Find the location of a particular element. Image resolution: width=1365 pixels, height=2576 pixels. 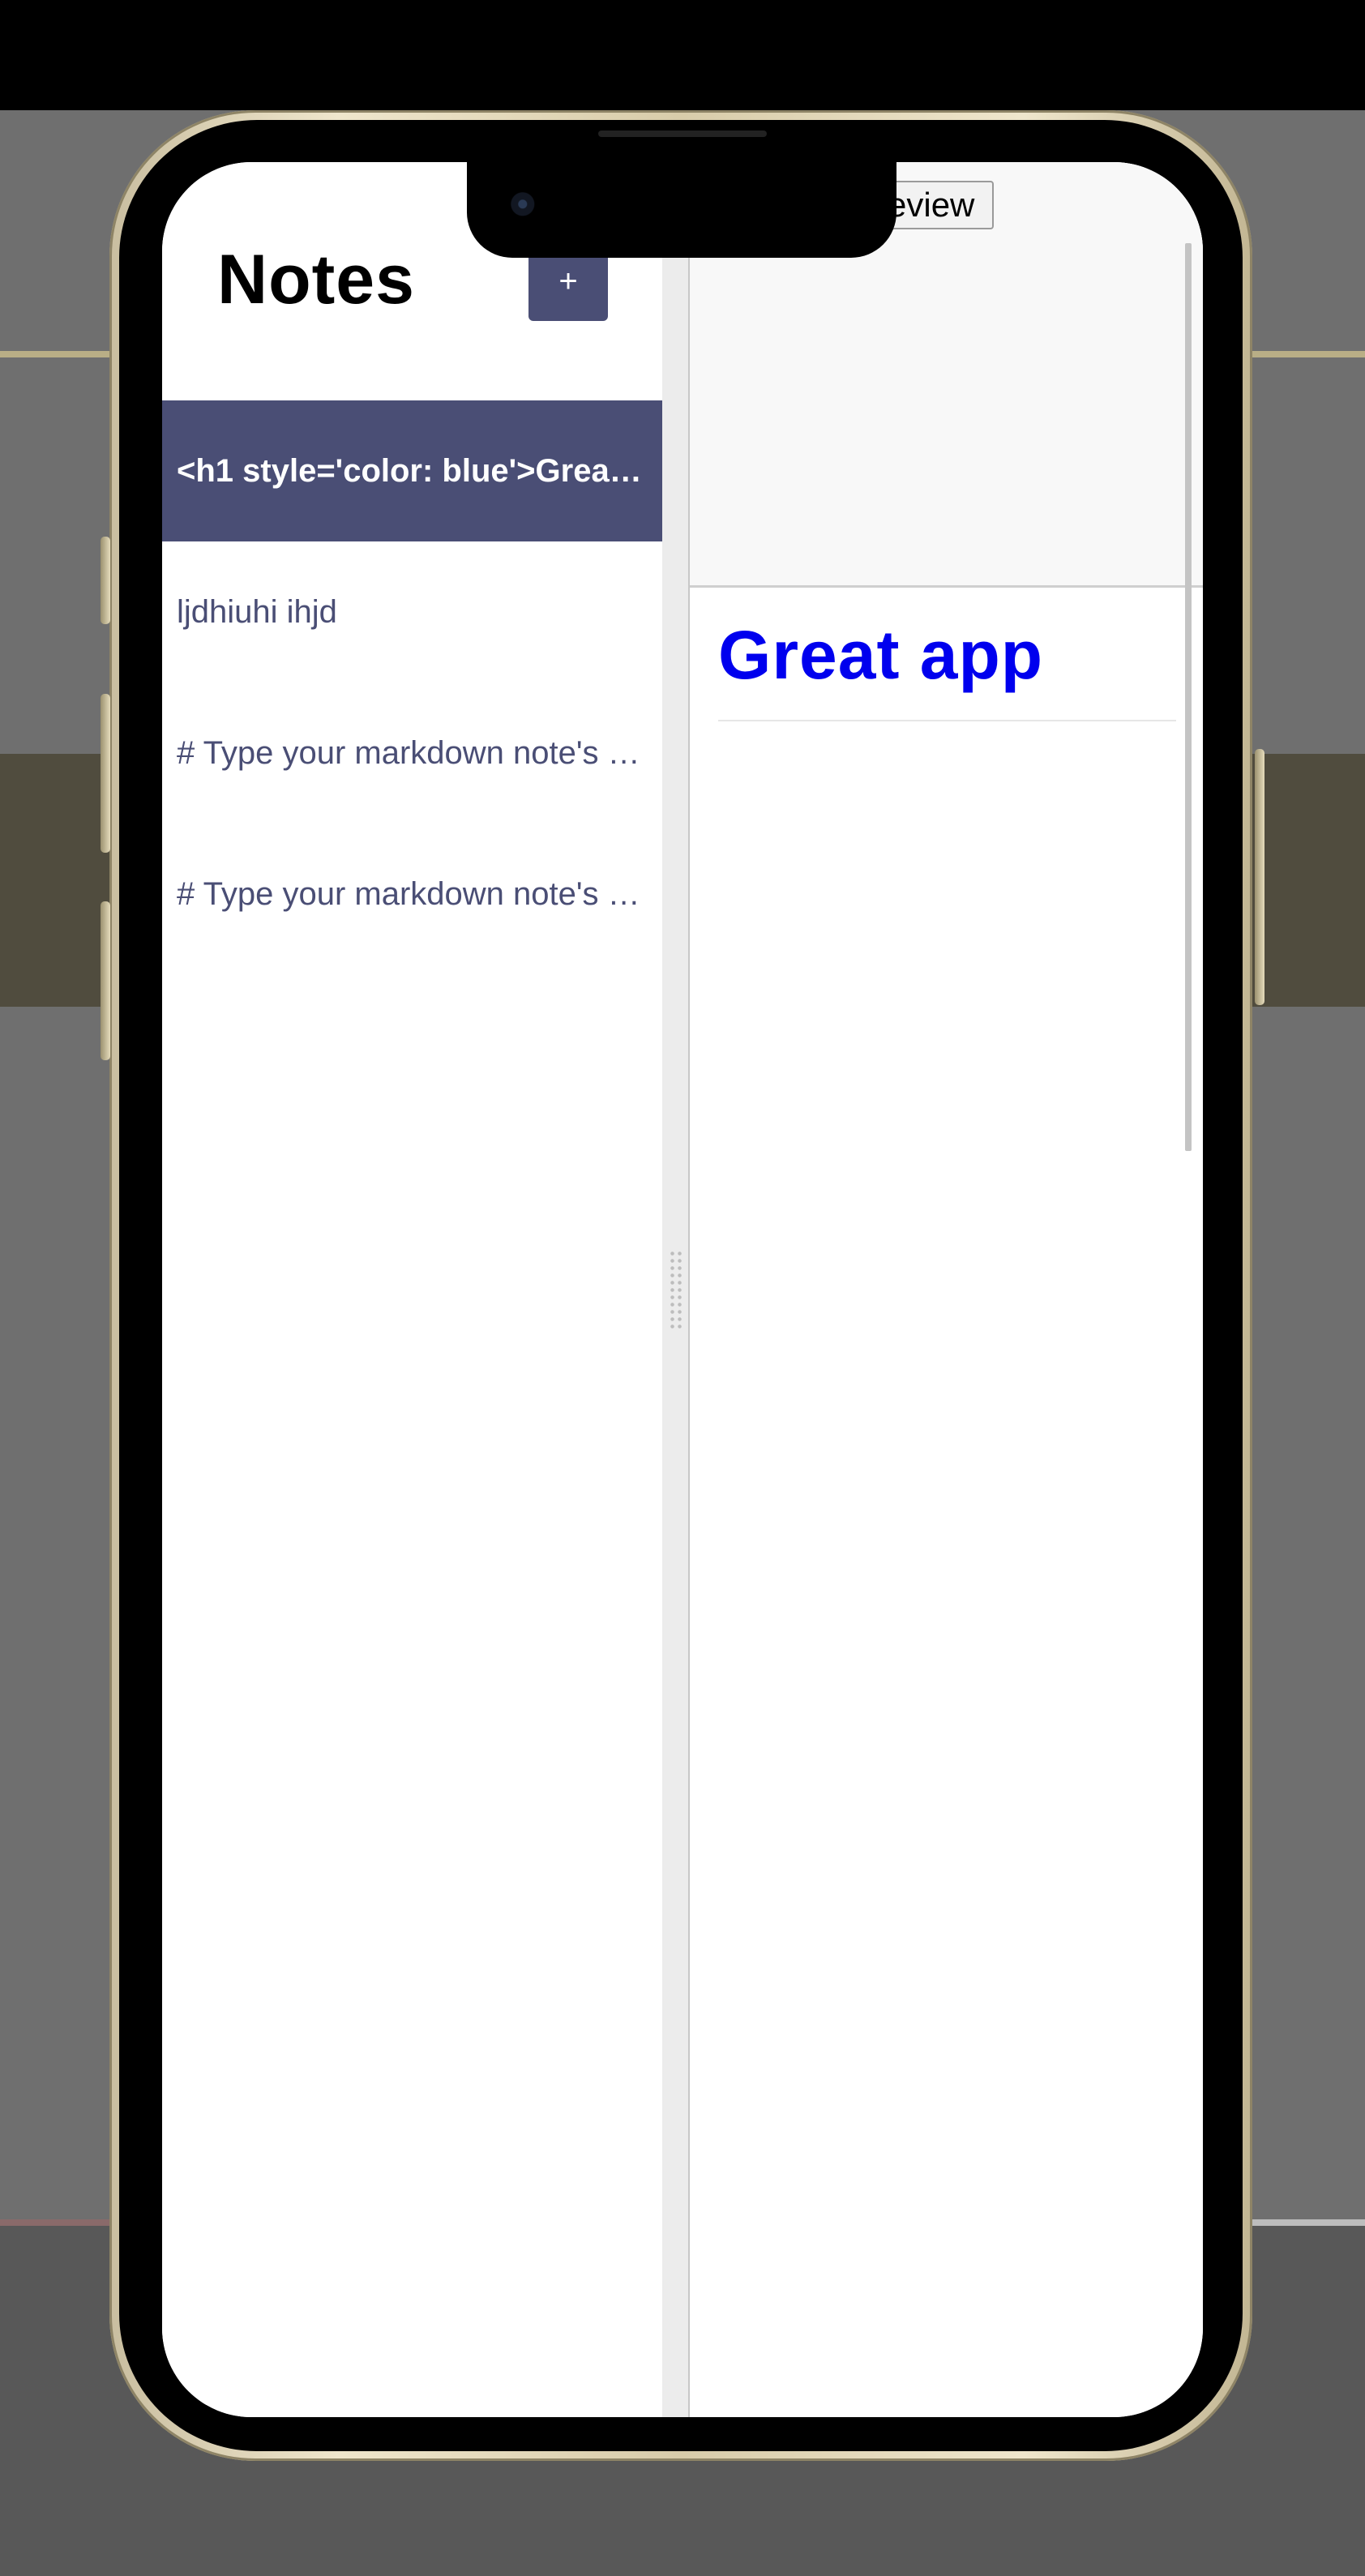

heading-divider is located at coordinates (947, 720).